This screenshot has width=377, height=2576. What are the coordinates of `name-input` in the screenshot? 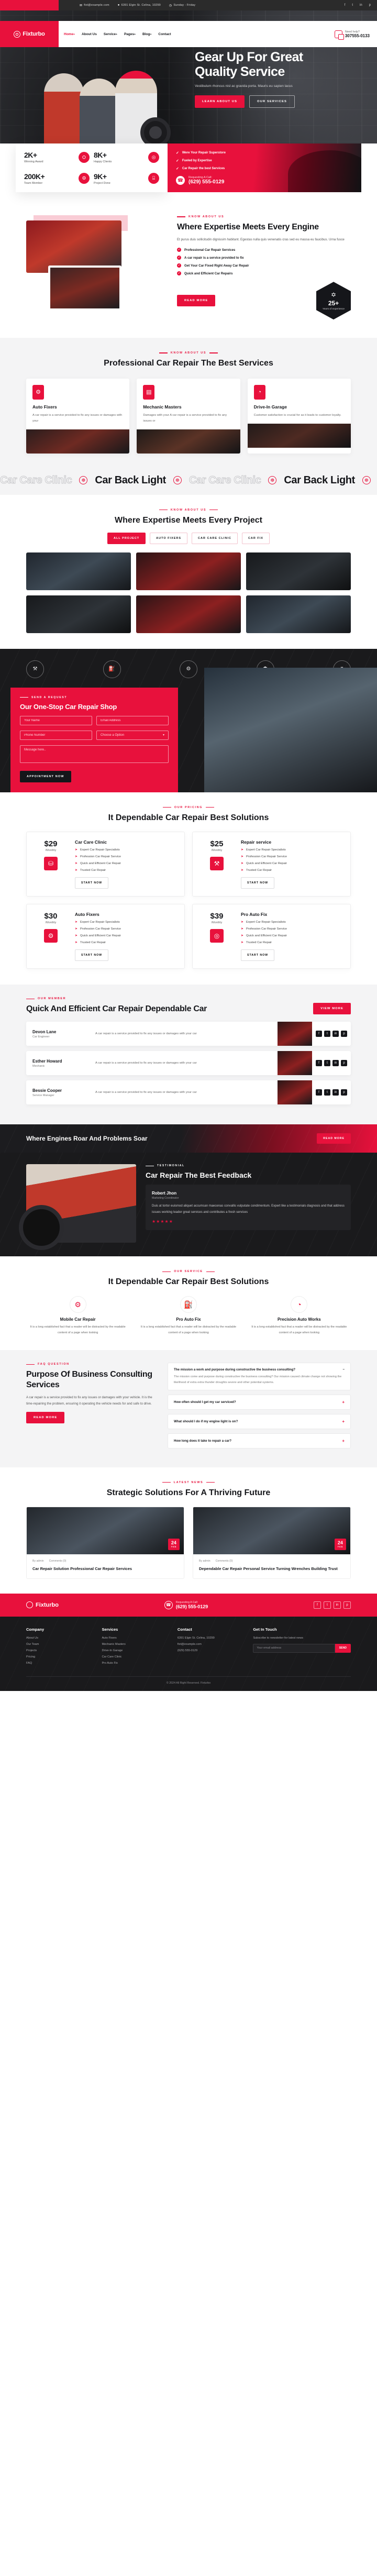 It's located at (56, 720).